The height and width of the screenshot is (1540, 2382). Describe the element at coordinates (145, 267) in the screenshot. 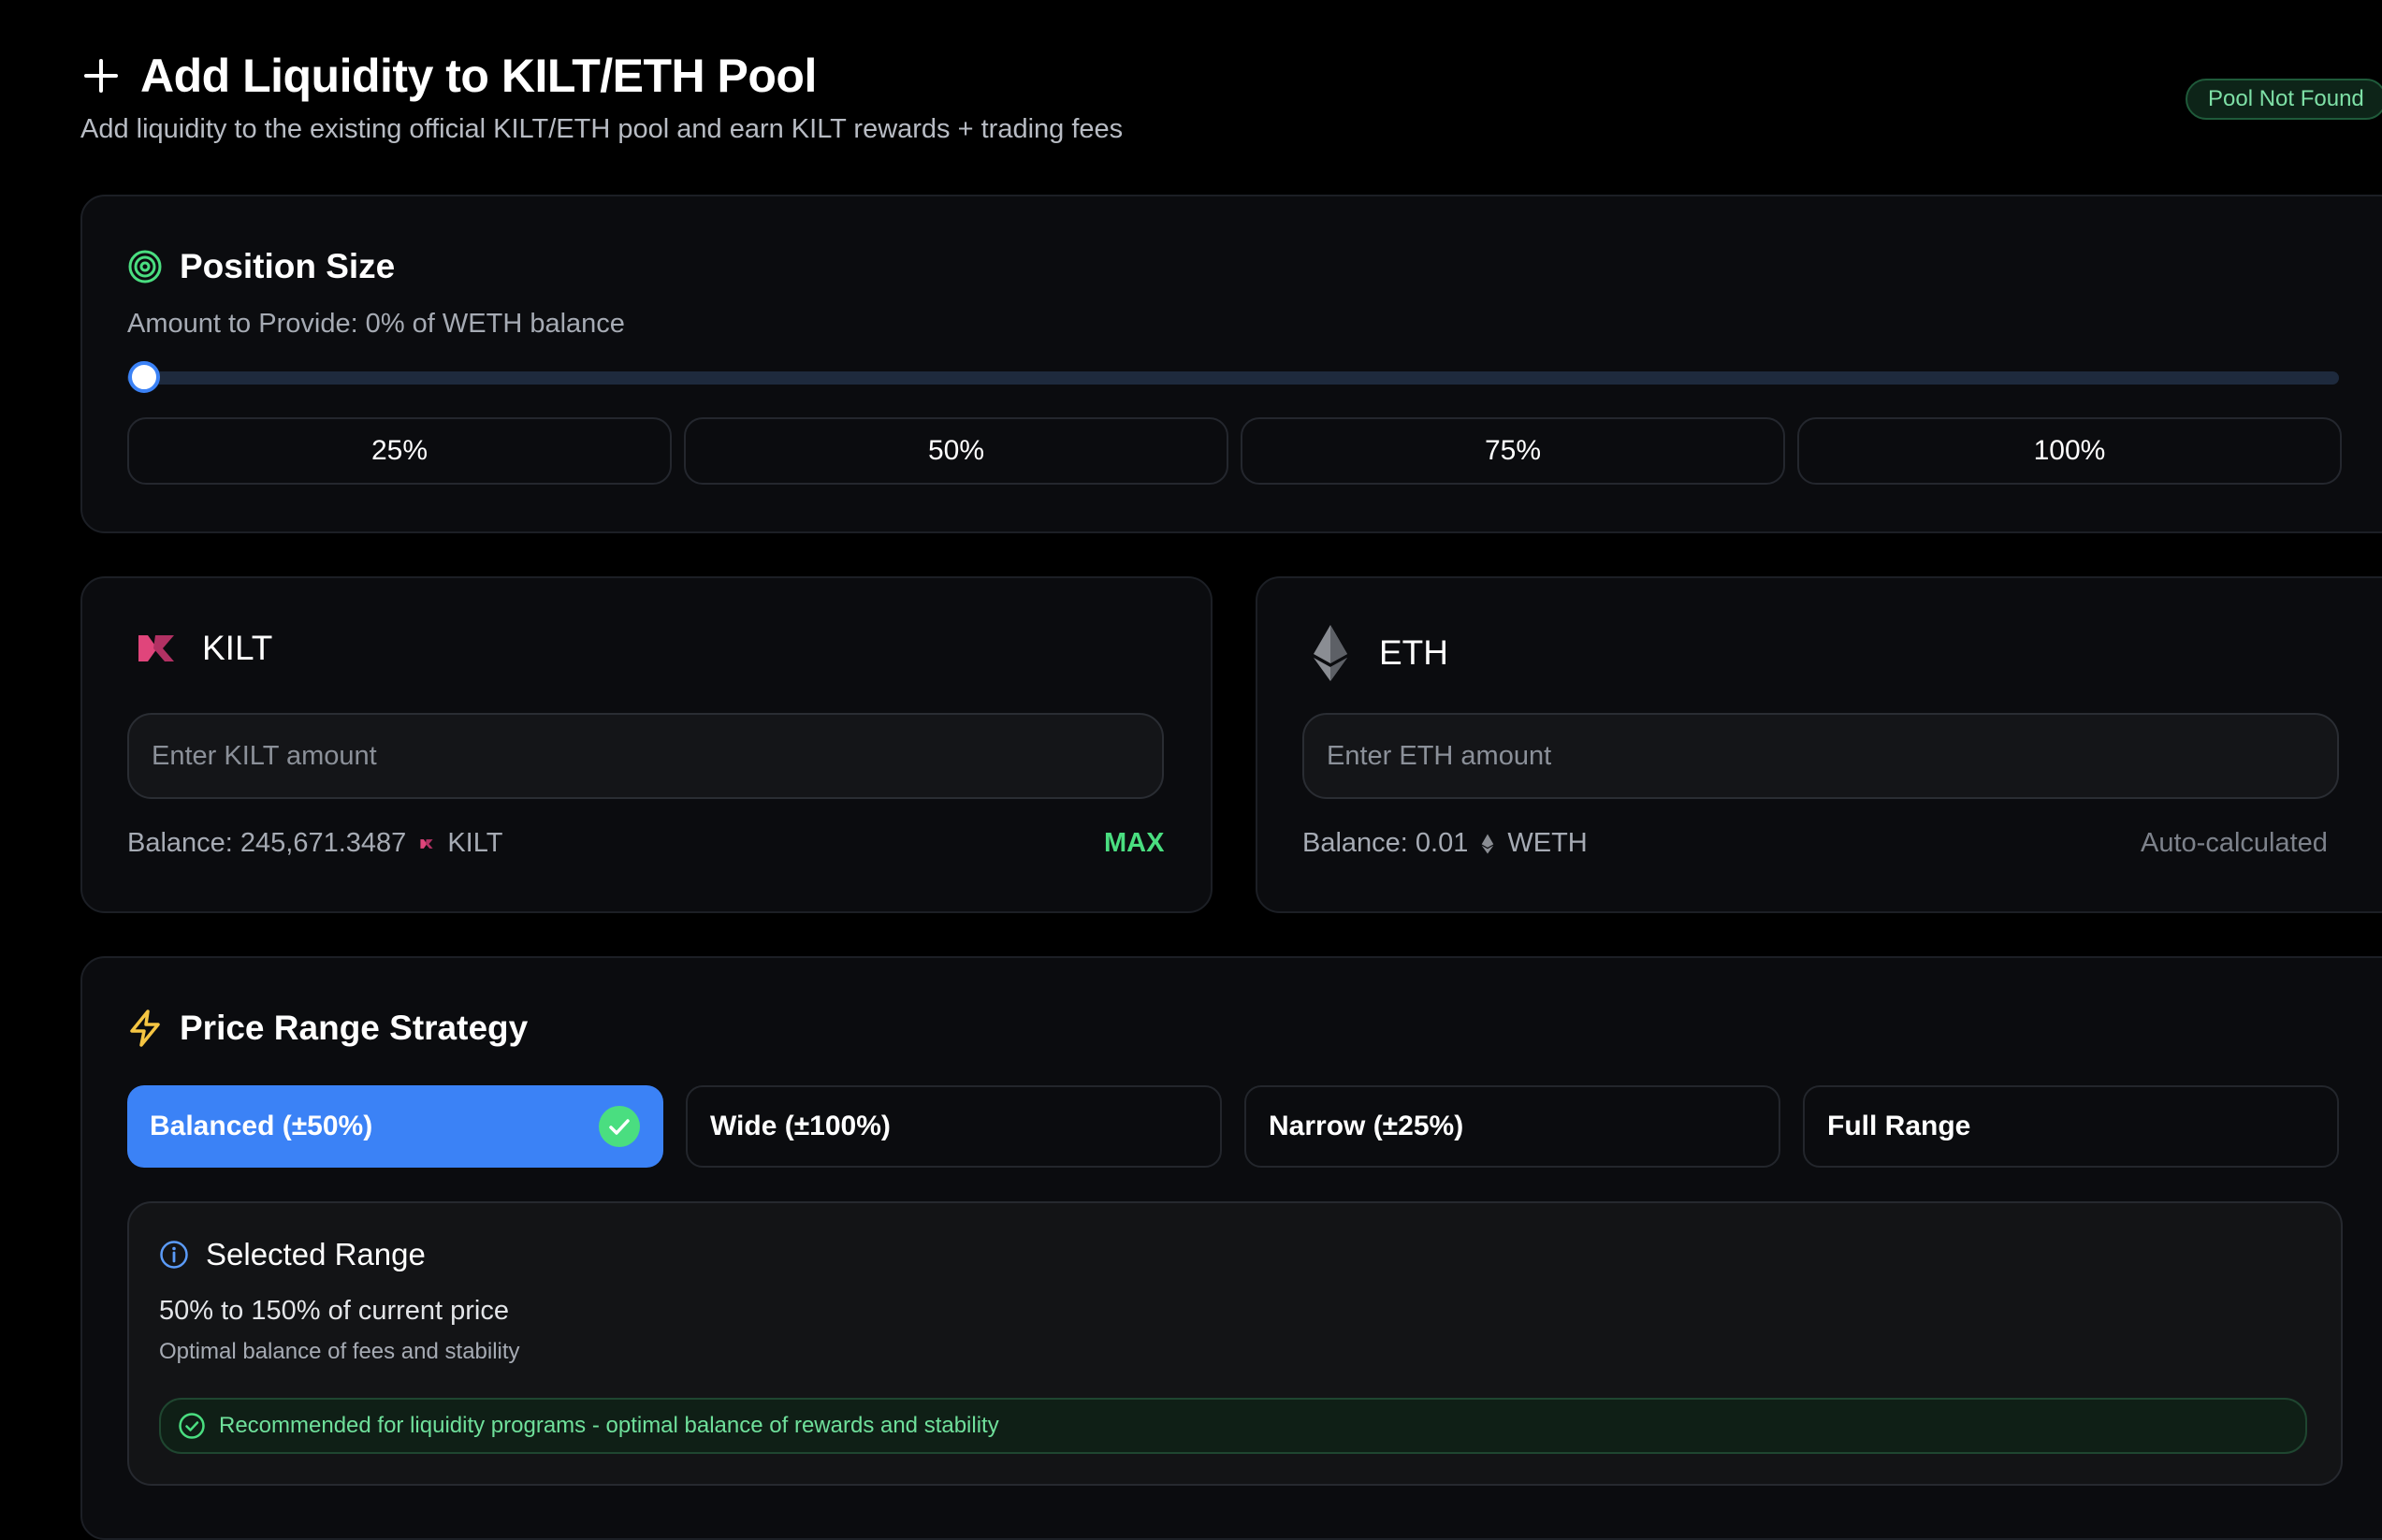

I see `target-icon` at that location.